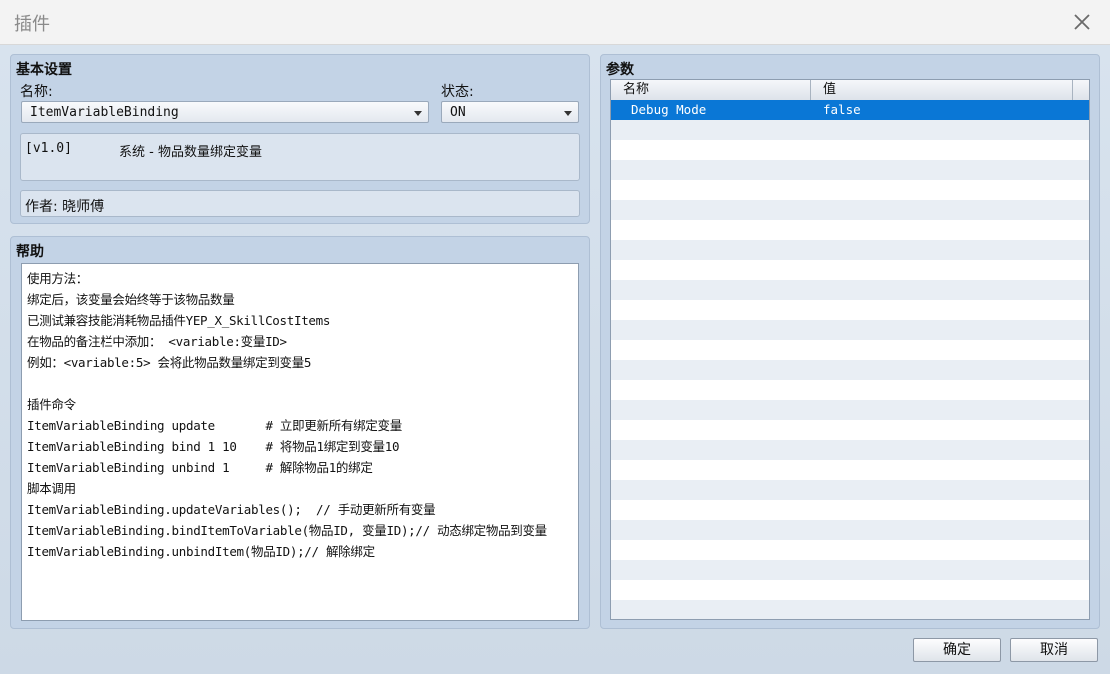 Image resolution: width=1110 pixels, height=674 pixels. What do you see at coordinates (65, 207) in the screenshot?
I see `author-text: 作者: 晓师傅` at bounding box center [65, 207].